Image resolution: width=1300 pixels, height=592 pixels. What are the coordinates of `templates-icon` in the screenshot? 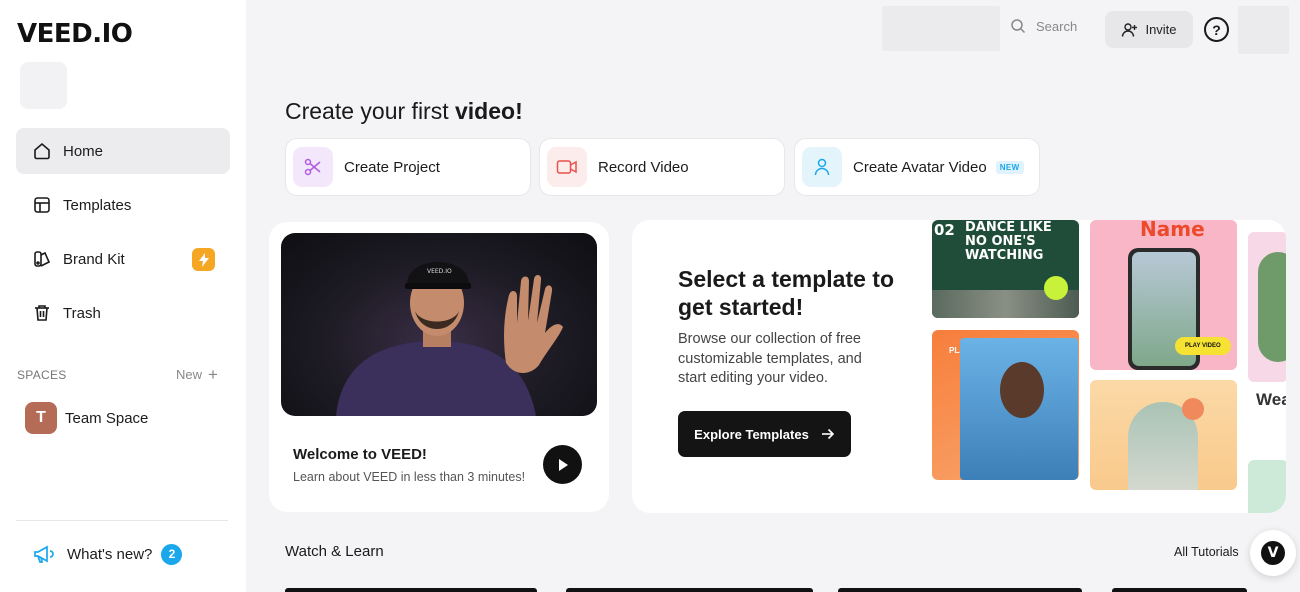 It's located at (42, 205).